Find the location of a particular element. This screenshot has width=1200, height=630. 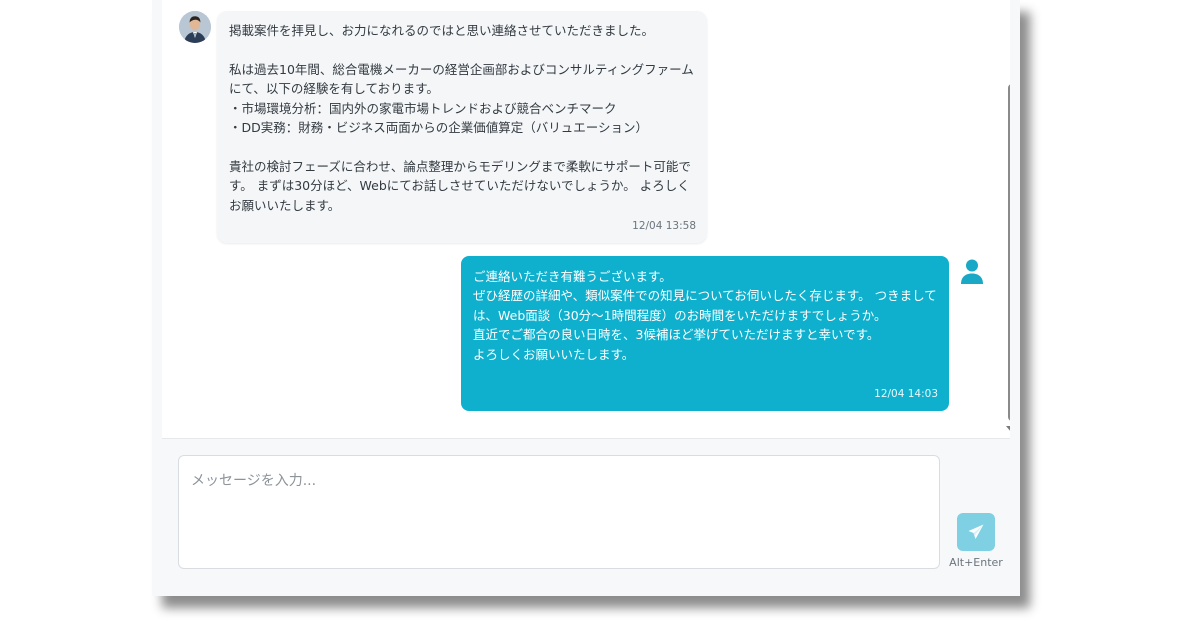

message-scrollbar is located at coordinates (1007, 219).